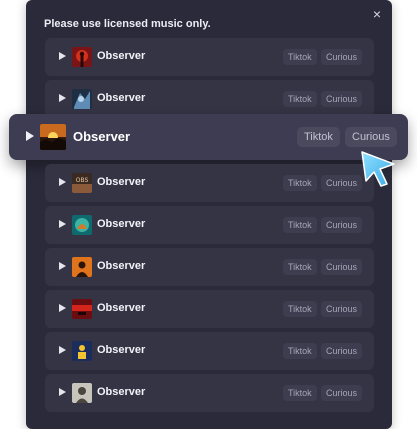  What do you see at coordinates (209, 183) in the screenshot?
I see `track-row: OBS Observer Tiktok Curious` at bounding box center [209, 183].